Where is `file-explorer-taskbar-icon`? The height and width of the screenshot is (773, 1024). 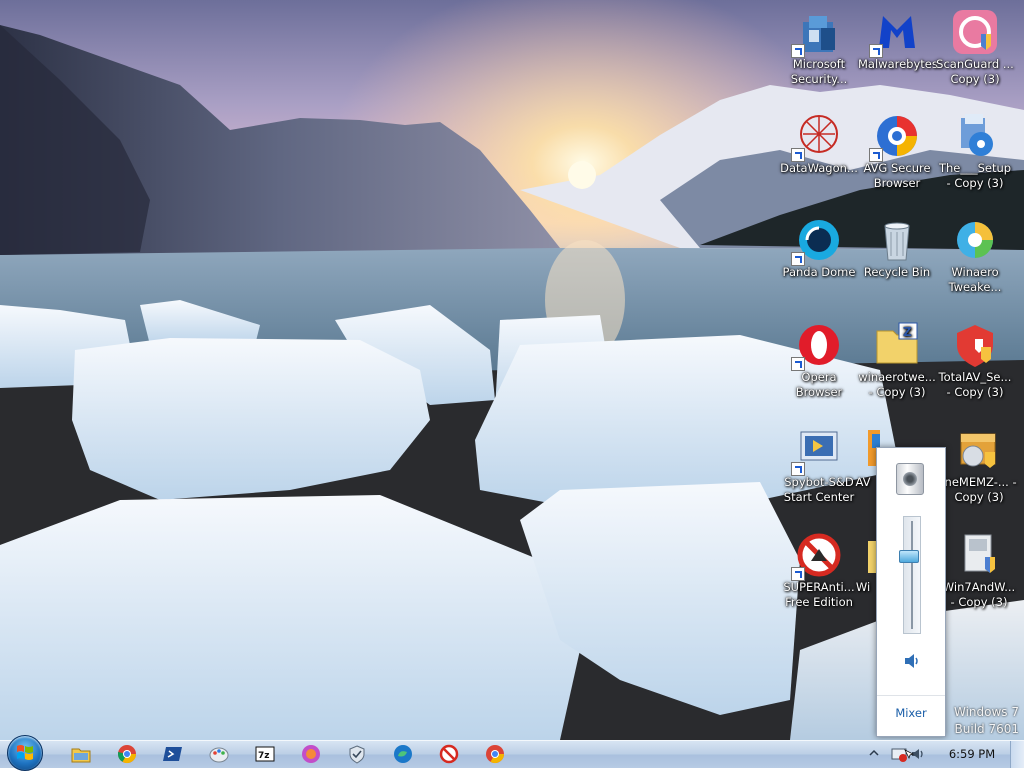
file-explorer-taskbar-icon is located at coordinates (81, 754).